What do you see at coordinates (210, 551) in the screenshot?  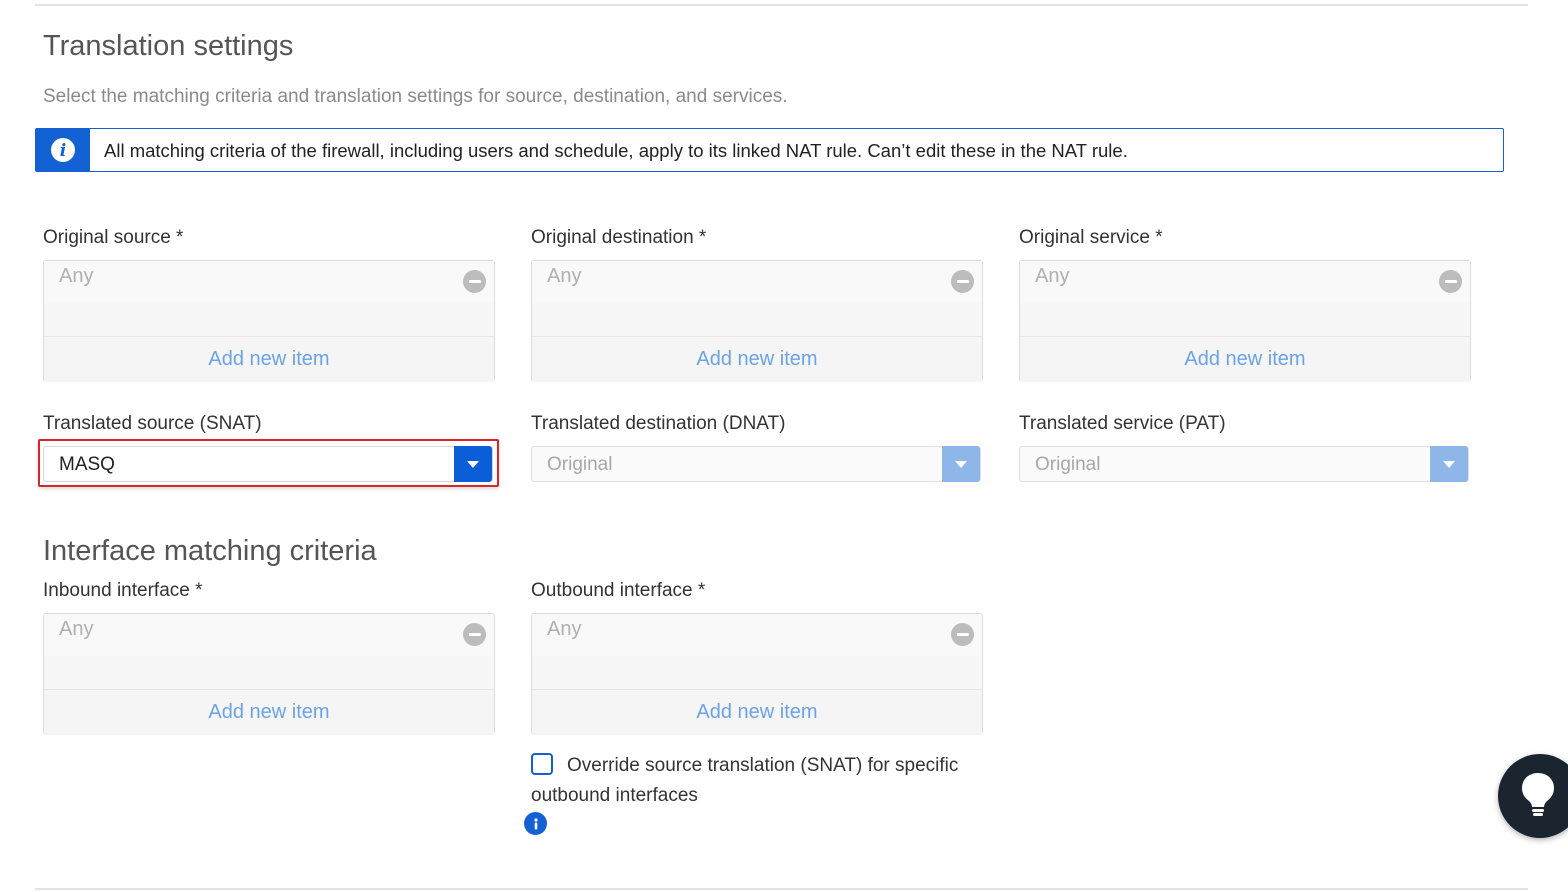 I see `interface-matching-title: Interface matching criteria` at bounding box center [210, 551].